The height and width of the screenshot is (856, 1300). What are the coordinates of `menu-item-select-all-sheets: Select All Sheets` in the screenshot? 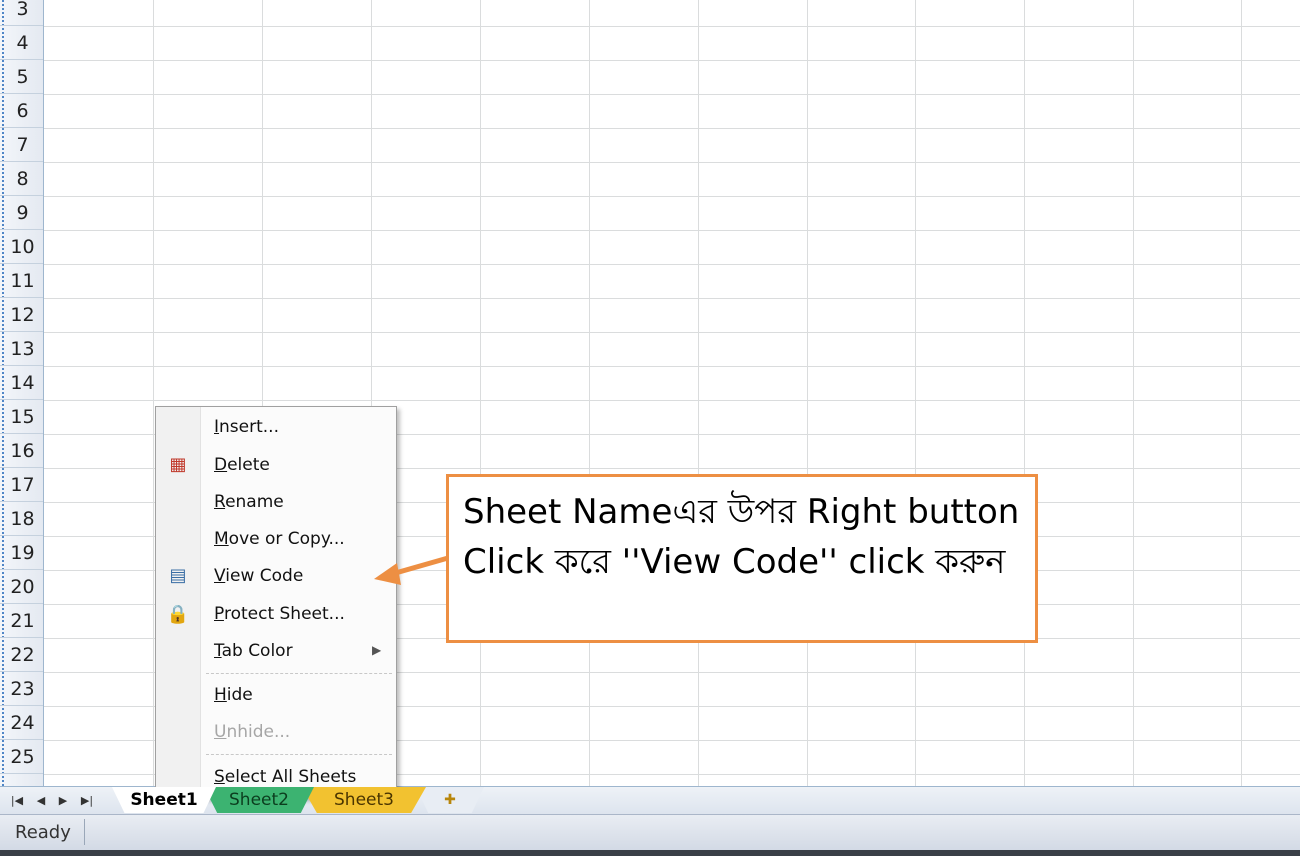 It's located at (285, 777).